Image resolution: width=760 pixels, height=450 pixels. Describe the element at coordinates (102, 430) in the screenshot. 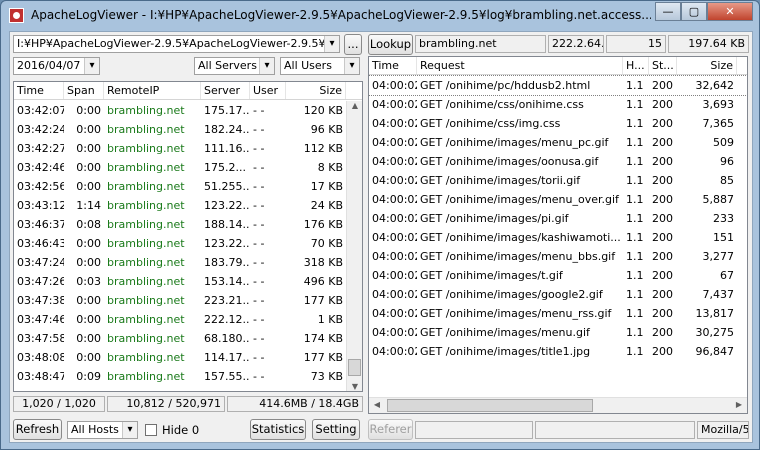

I see `hosts-filter-select: All Hosts` at that location.